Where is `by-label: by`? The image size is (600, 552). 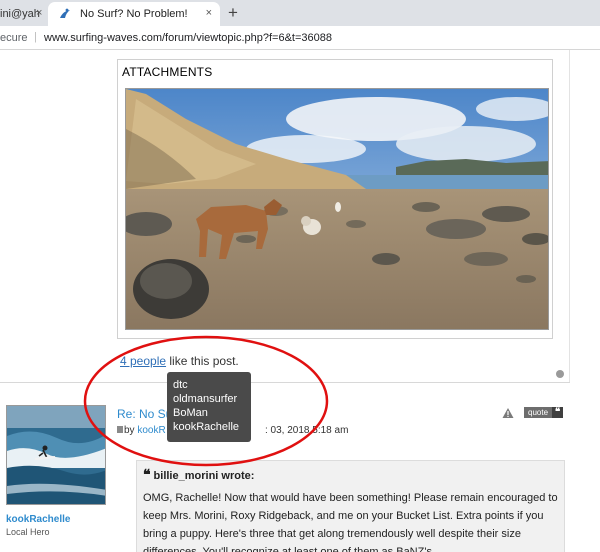 by-label: by is located at coordinates (131, 430).